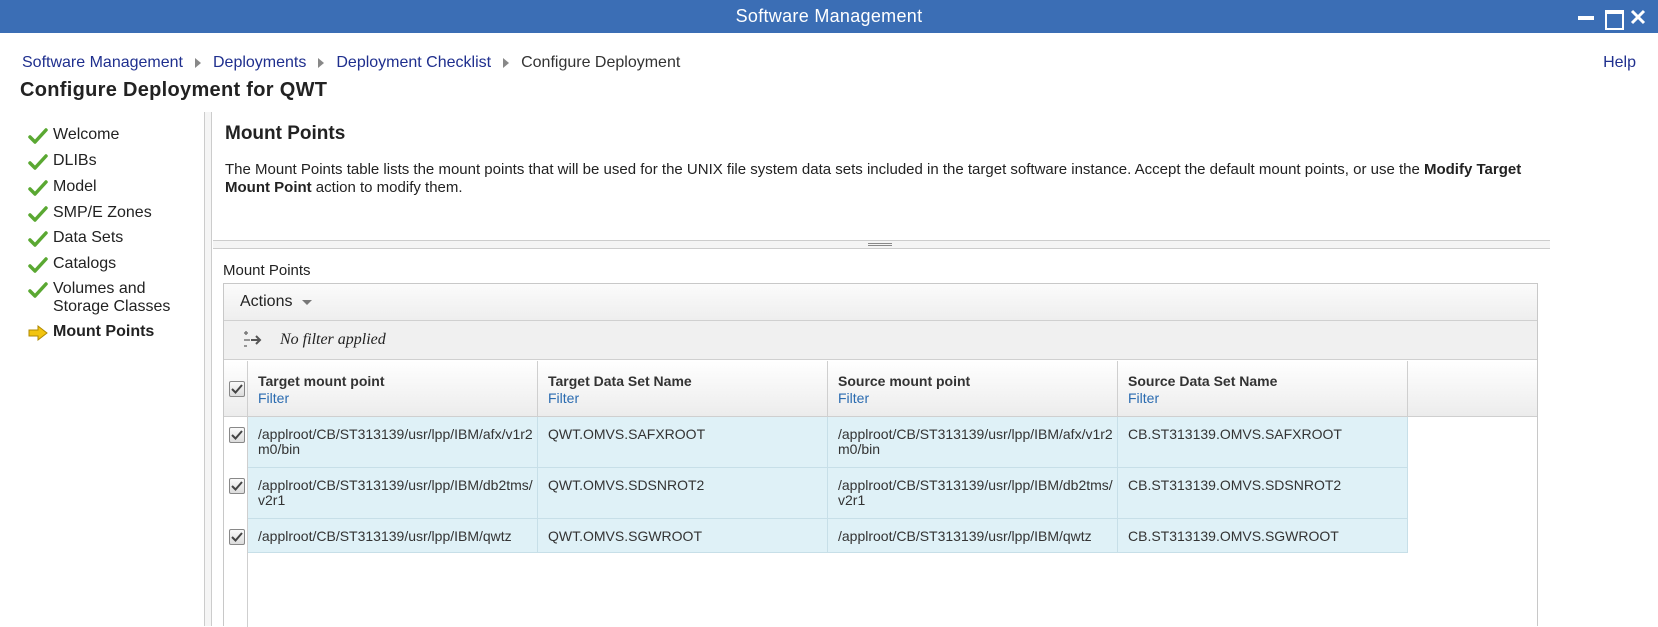 The width and height of the screenshot is (1658, 627). I want to click on breadcrumb-deployment-checklist: Deployment Checklist, so click(413, 63).